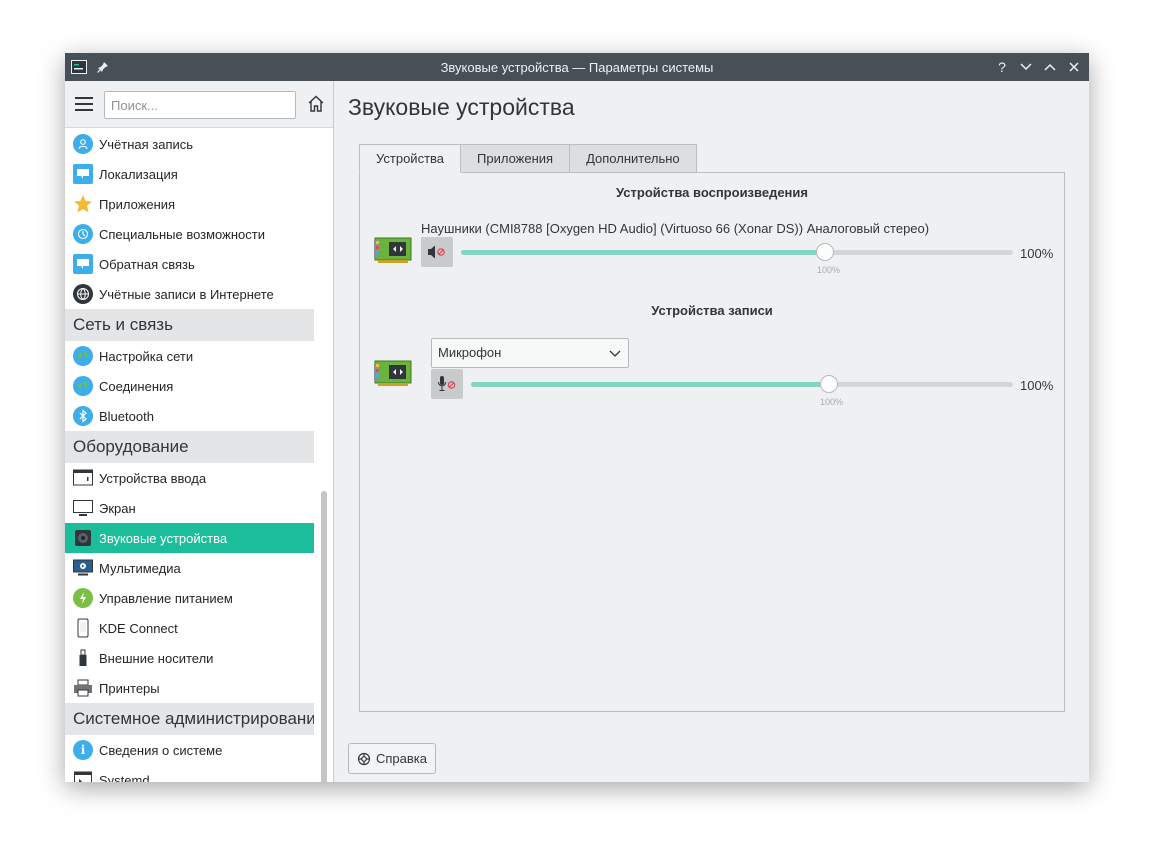 This screenshot has height=859, width=1154. I want to click on sidebar-item-label: Принтеры, so click(129, 688).